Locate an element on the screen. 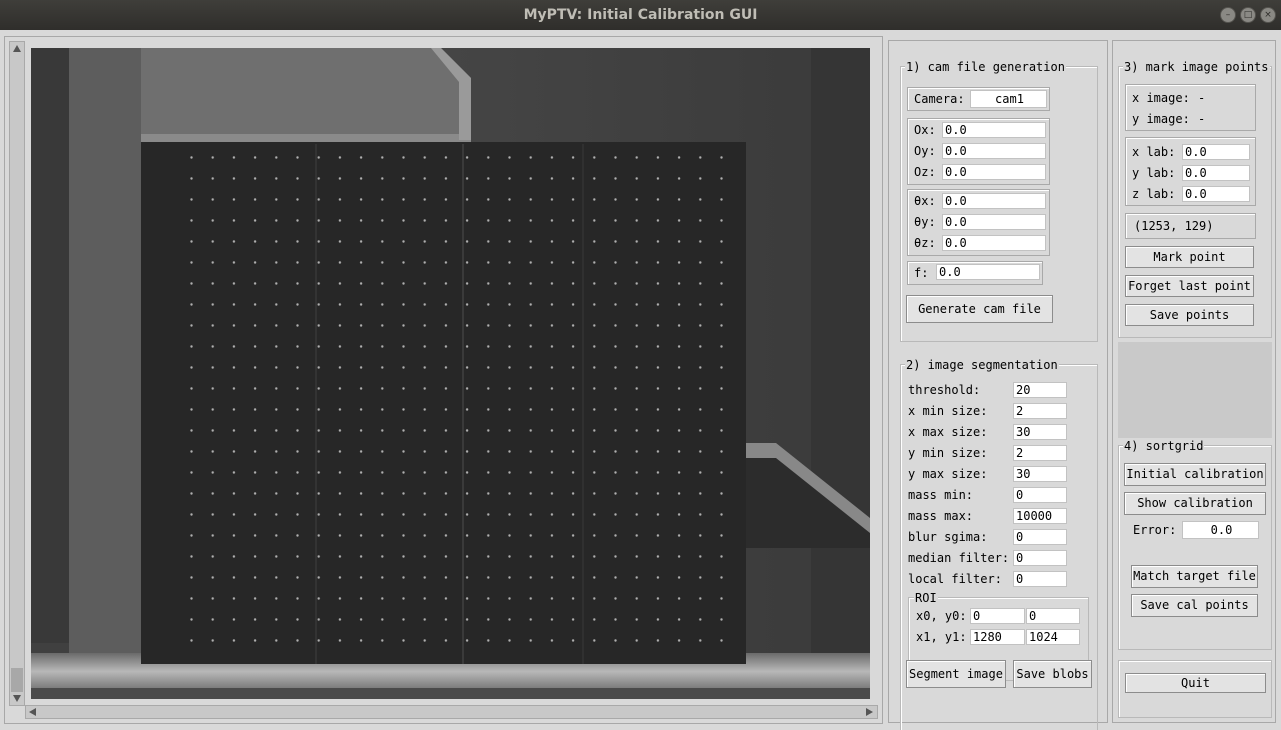  roi-x1y1-label: x1, y1: is located at coordinates (941, 637).